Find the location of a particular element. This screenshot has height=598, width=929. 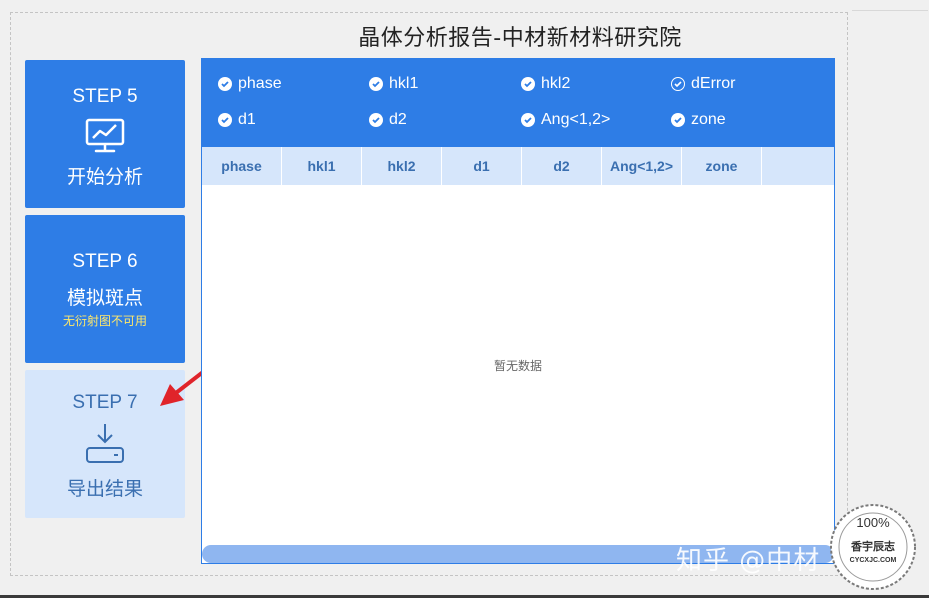

seal-top-text: 100% is located at coordinates (873, 522).